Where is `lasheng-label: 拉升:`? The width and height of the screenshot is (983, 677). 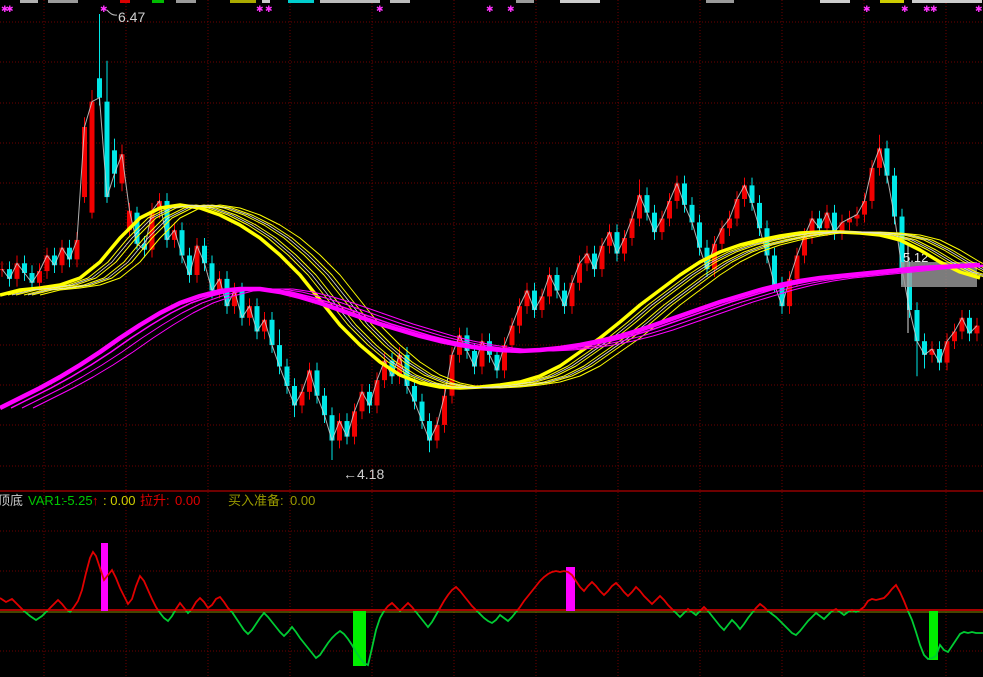 lasheng-label: 拉升: is located at coordinates (155, 500).